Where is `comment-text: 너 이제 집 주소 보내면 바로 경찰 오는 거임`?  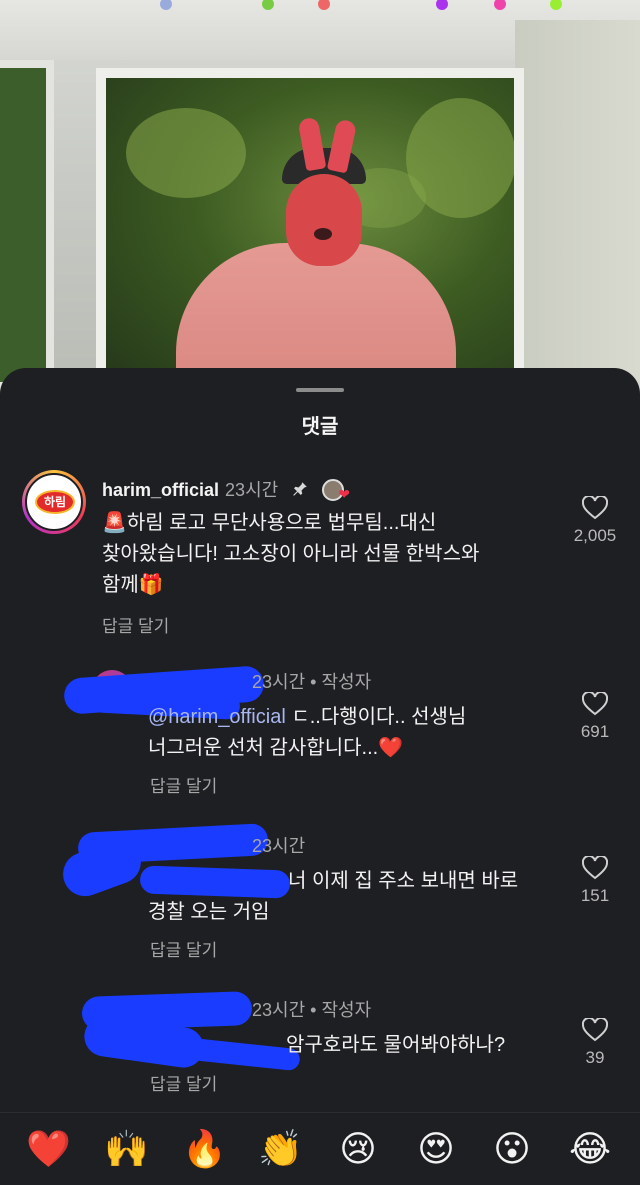
comment-text: 너 이제 집 주소 보내면 바로 경찰 오는 거임 is located at coordinates (333, 896).